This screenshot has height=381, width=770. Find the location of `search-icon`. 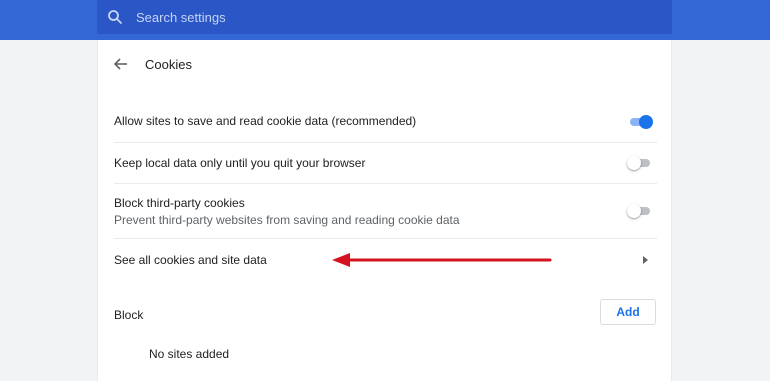

search-icon is located at coordinates (115, 17).